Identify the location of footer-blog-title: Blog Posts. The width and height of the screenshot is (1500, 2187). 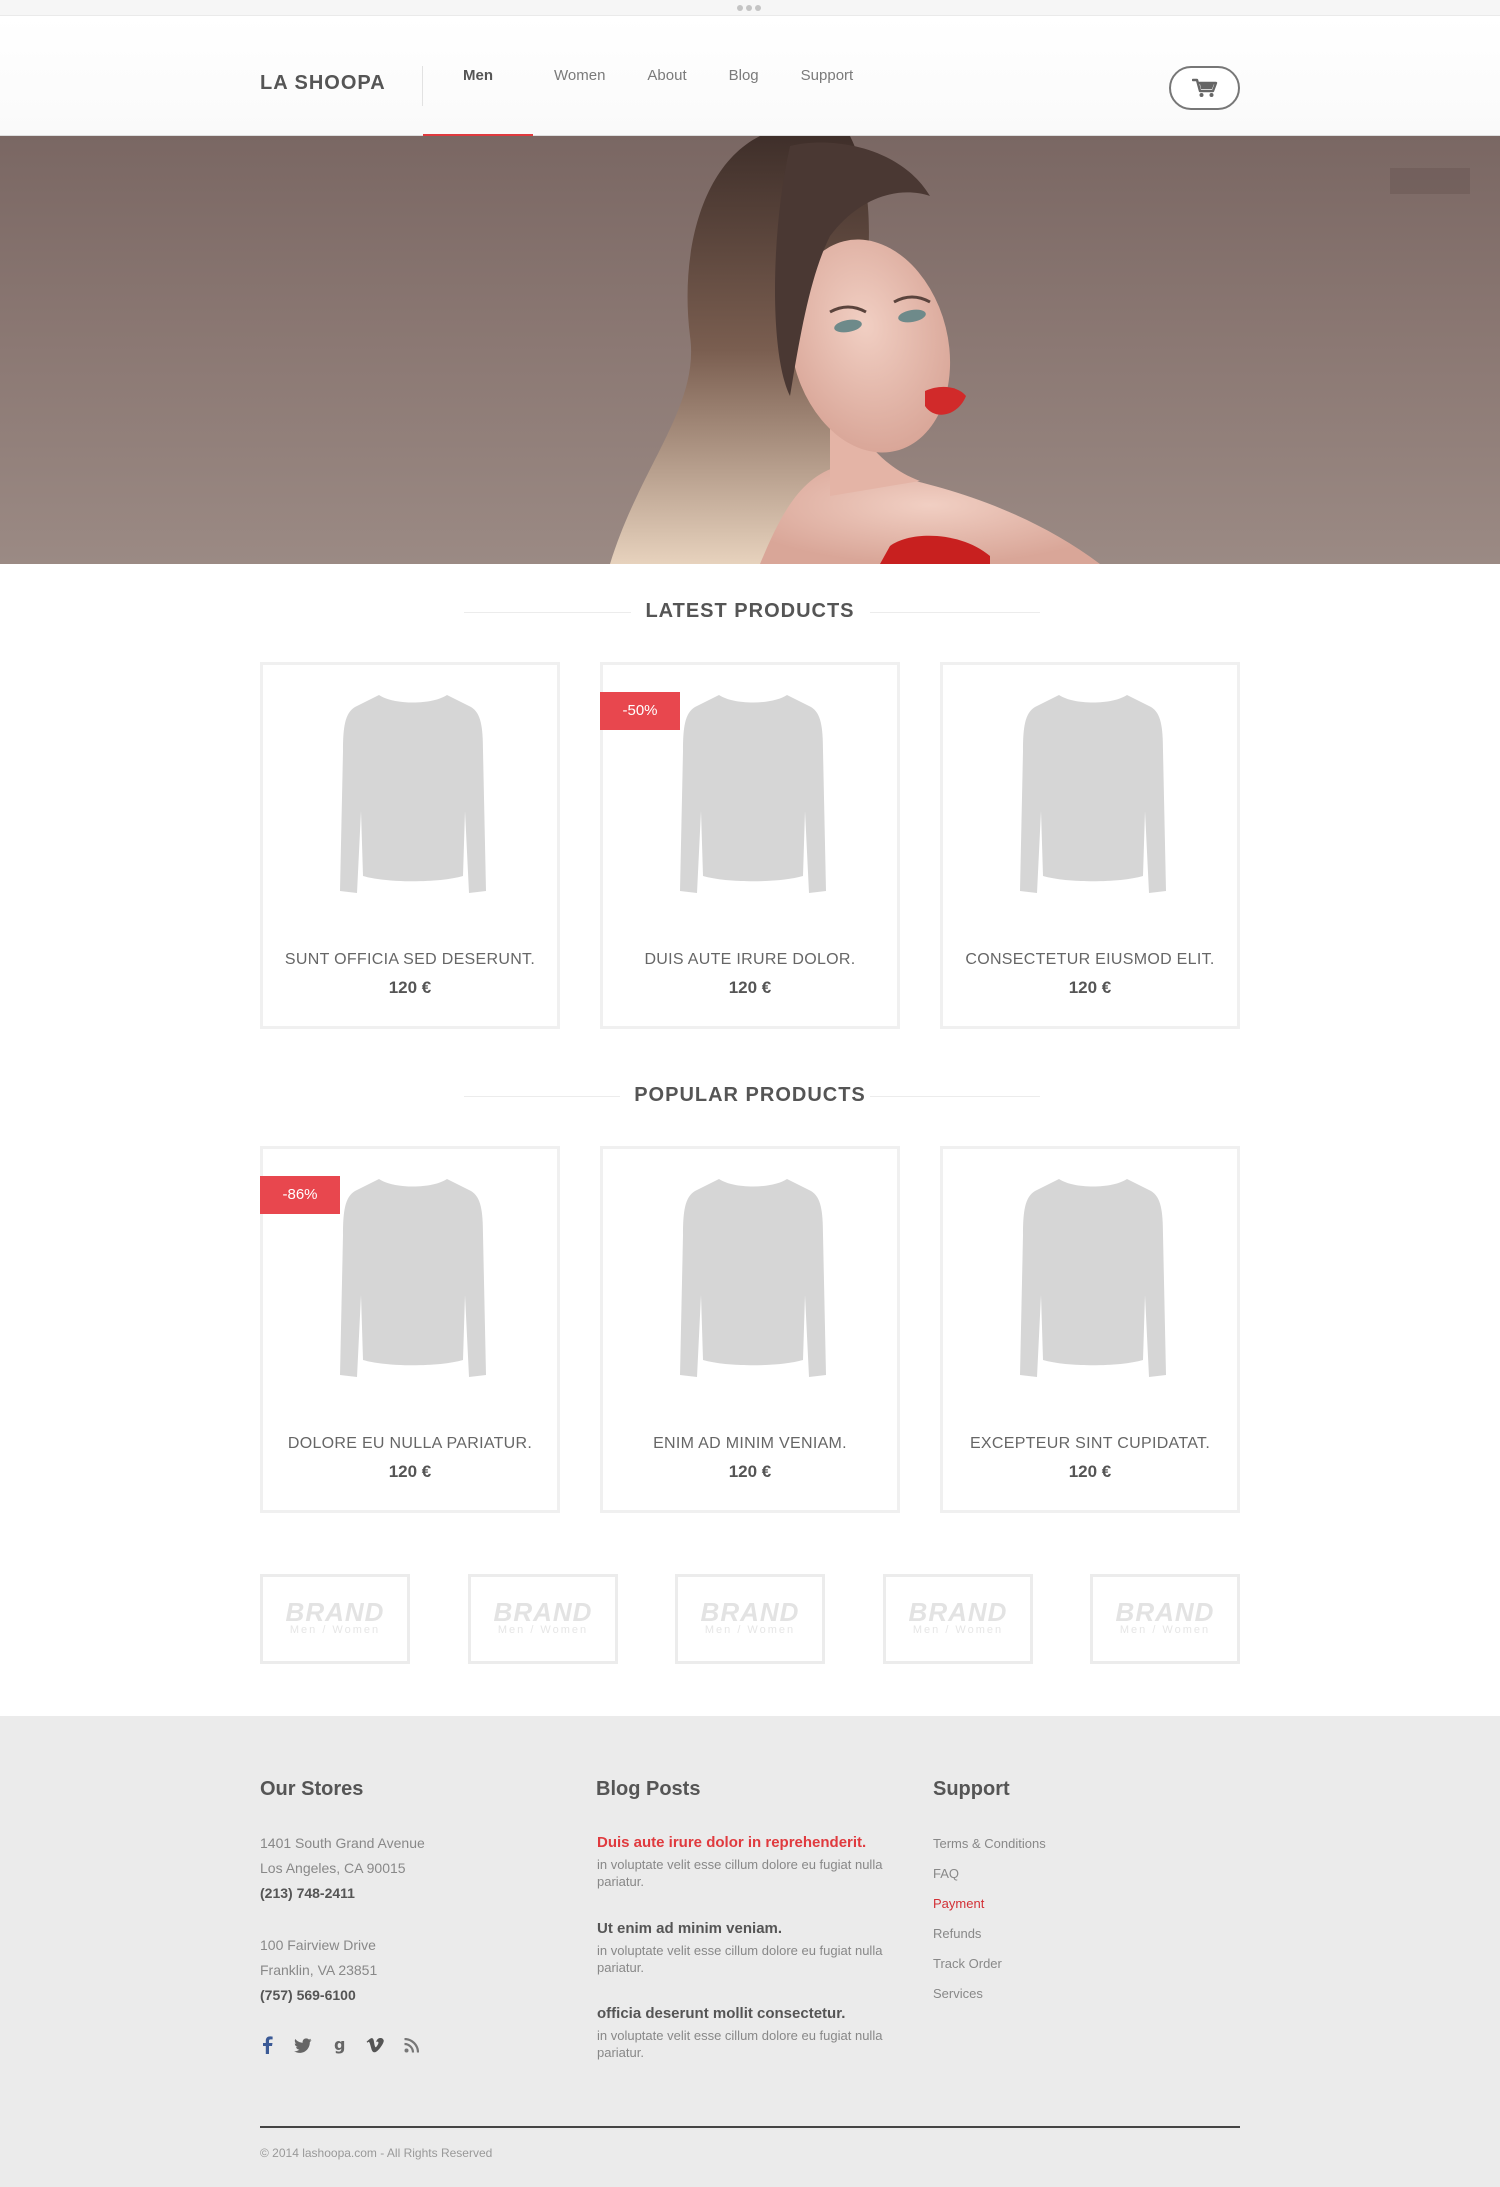
(648, 1789).